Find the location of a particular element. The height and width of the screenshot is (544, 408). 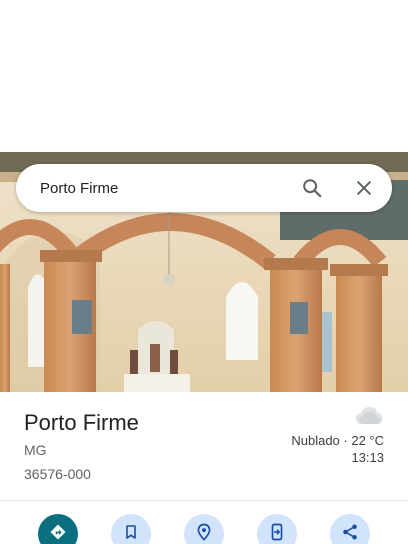

nearby-pin-icon is located at coordinates (204, 533).